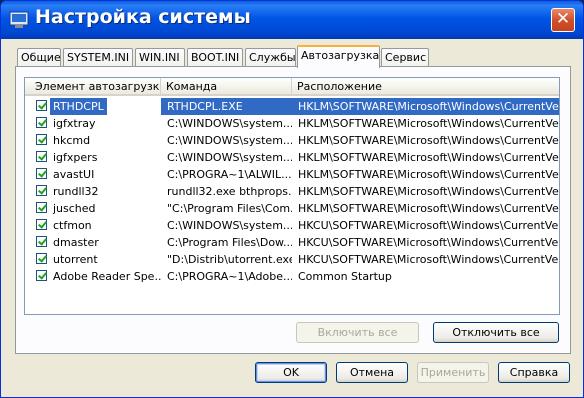 The image size is (584, 398). What do you see at coordinates (143, 17) in the screenshot?
I see `window-title: Настройка системы` at bounding box center [143, 17].